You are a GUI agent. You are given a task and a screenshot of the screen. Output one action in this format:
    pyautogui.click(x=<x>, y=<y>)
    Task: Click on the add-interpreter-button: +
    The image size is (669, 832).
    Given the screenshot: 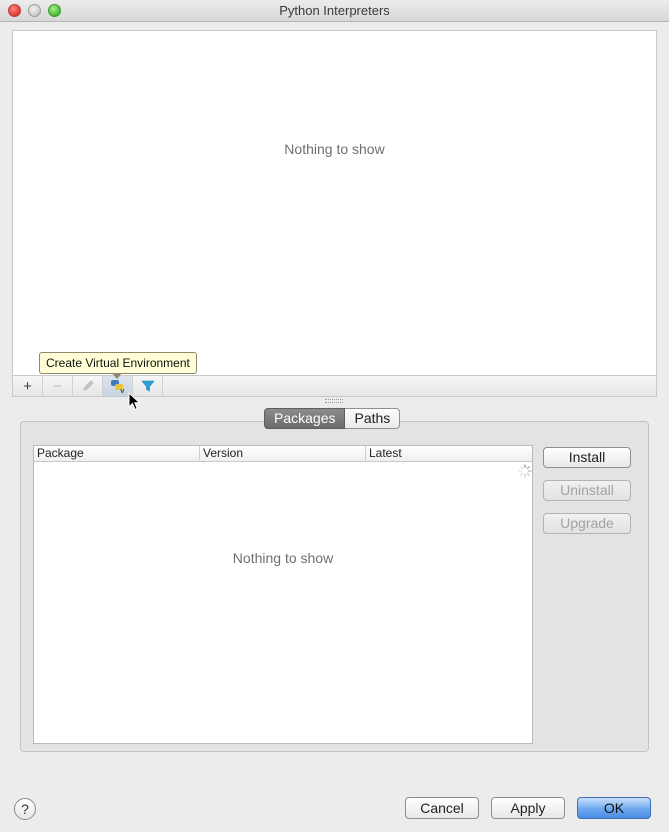 What is the action you would take?
    pyautogui.click(x=28, y=386)
    